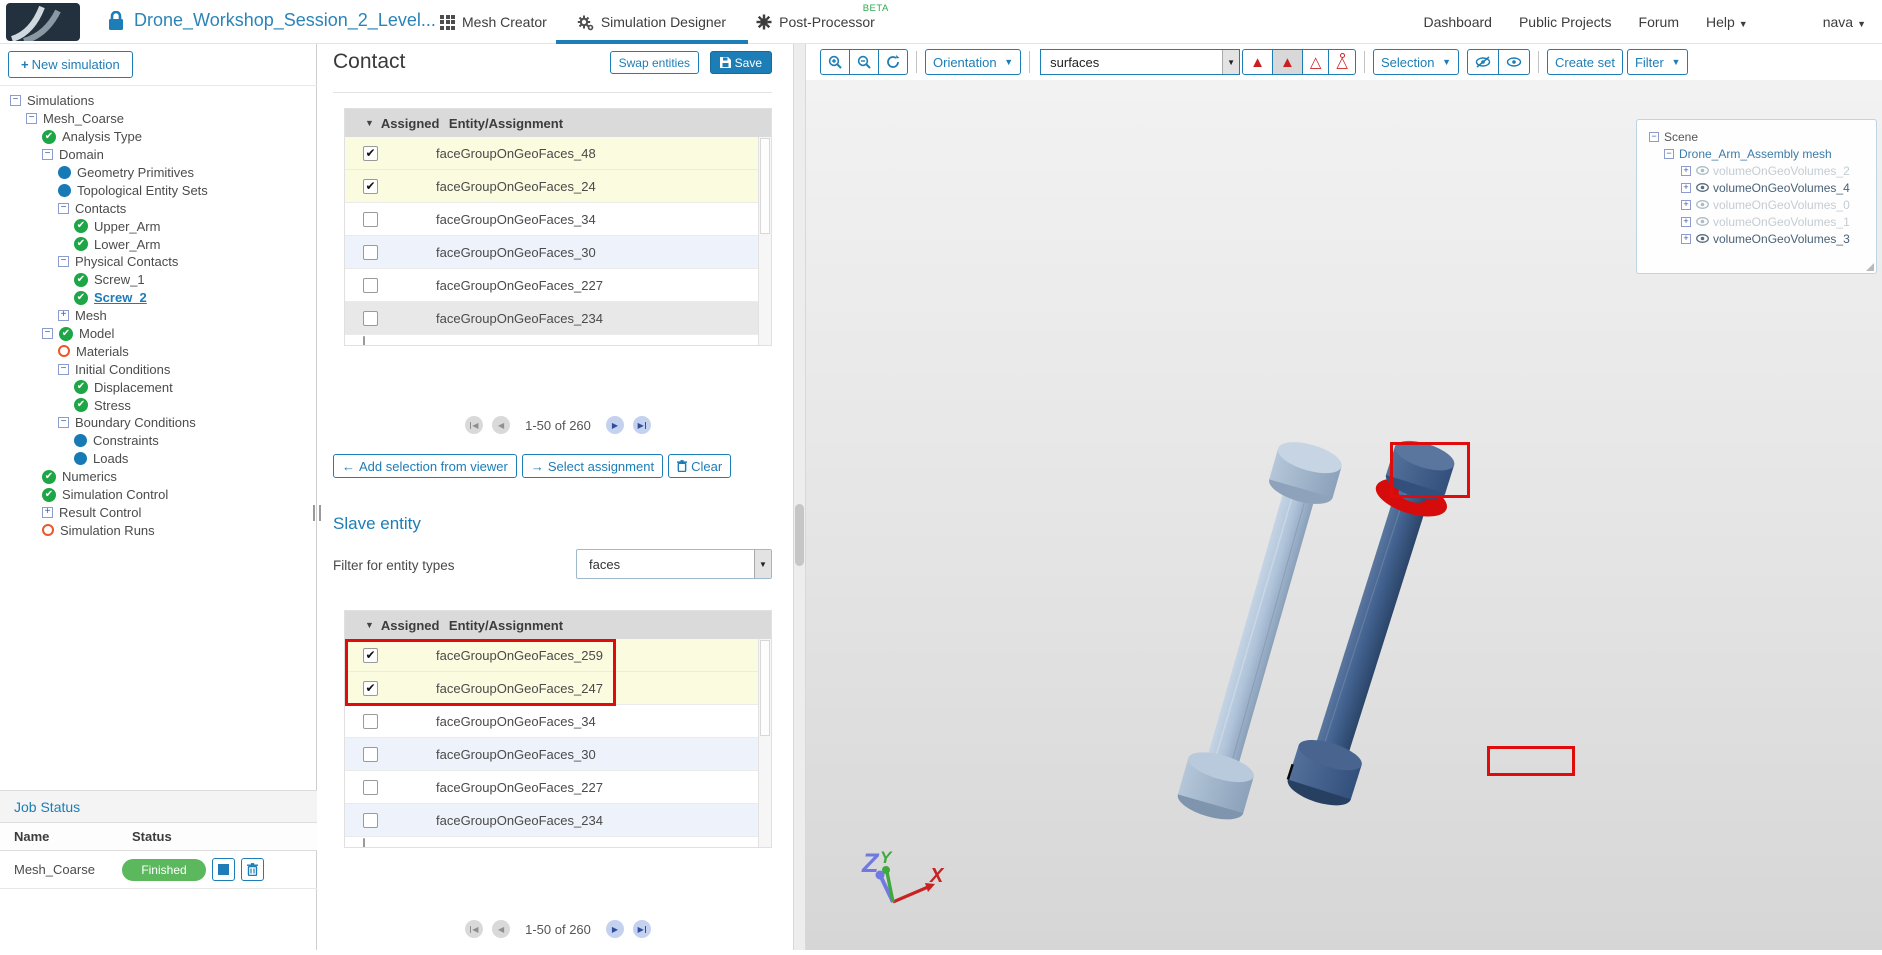  I want to click on select-assignment-button: → Select assignment, so click(592, 466).